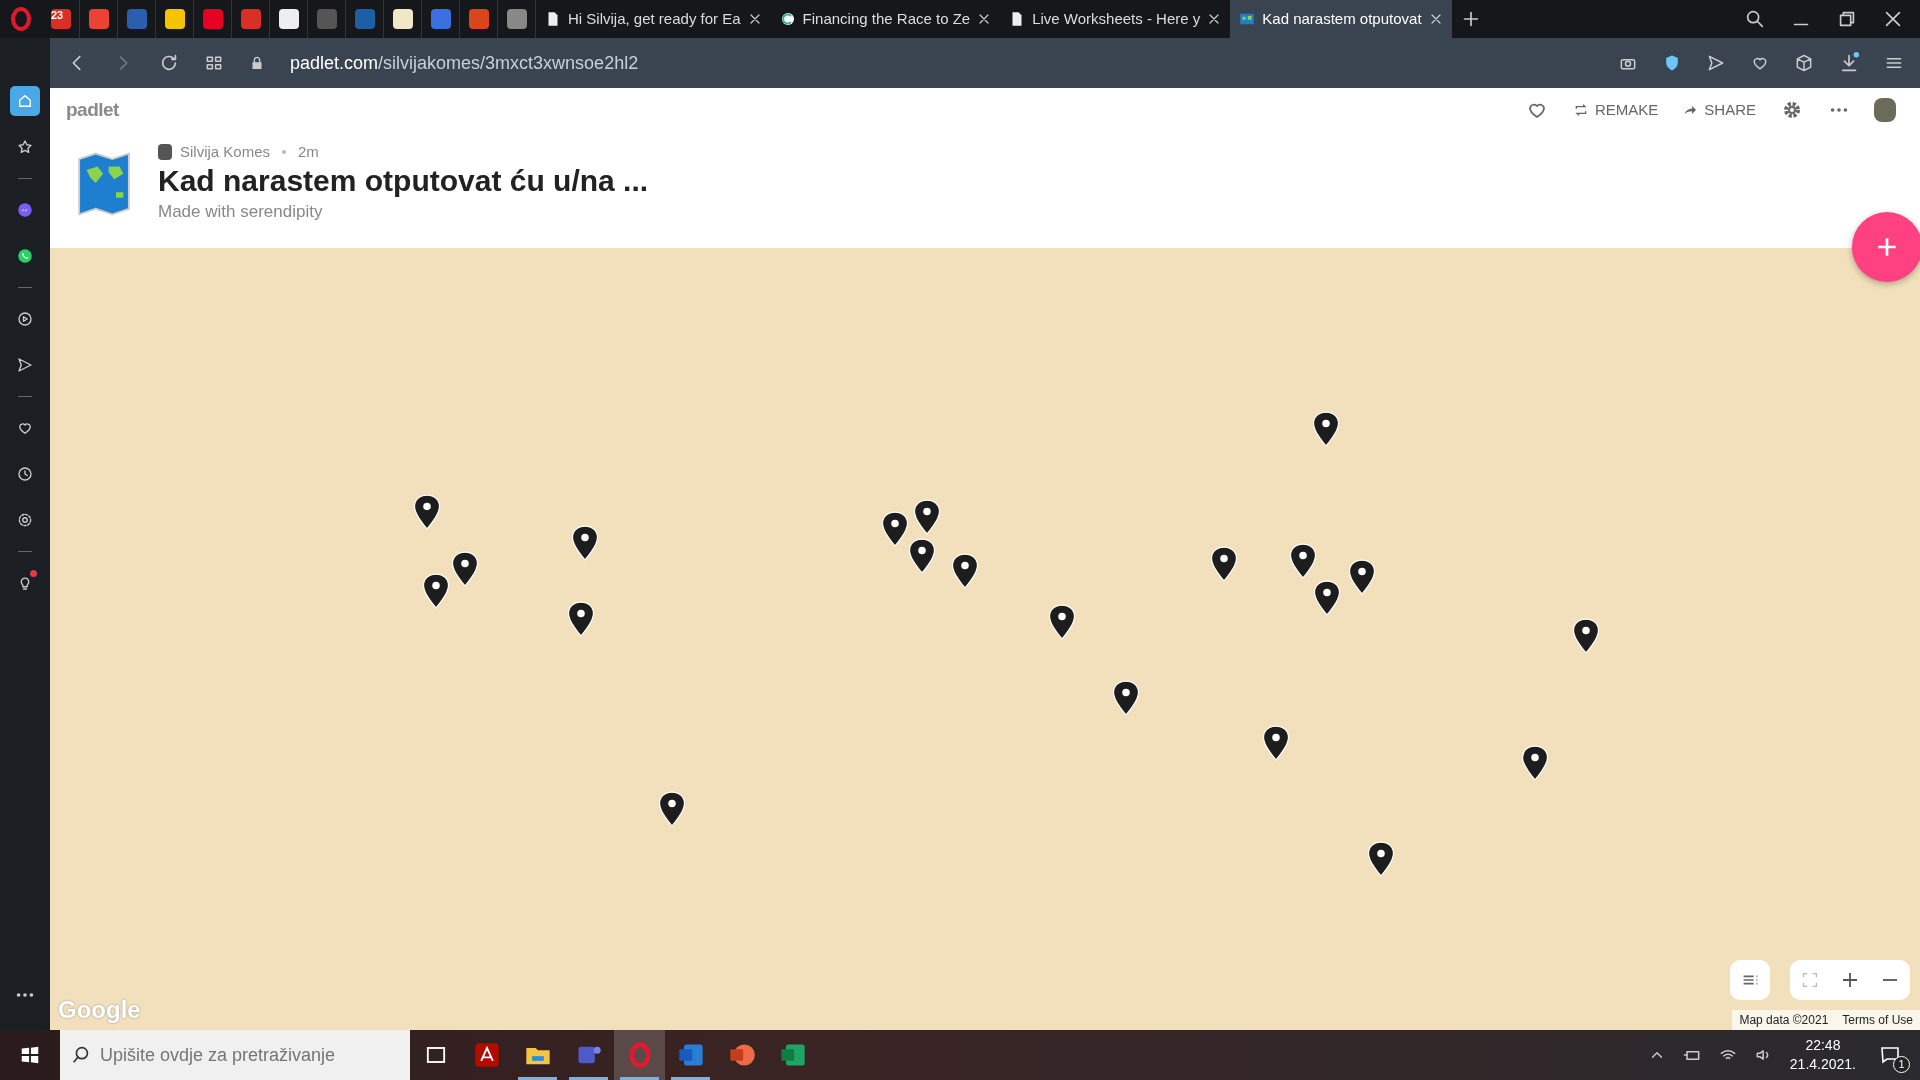  I want to click on share-button: SHARE, so click(1719, 110).